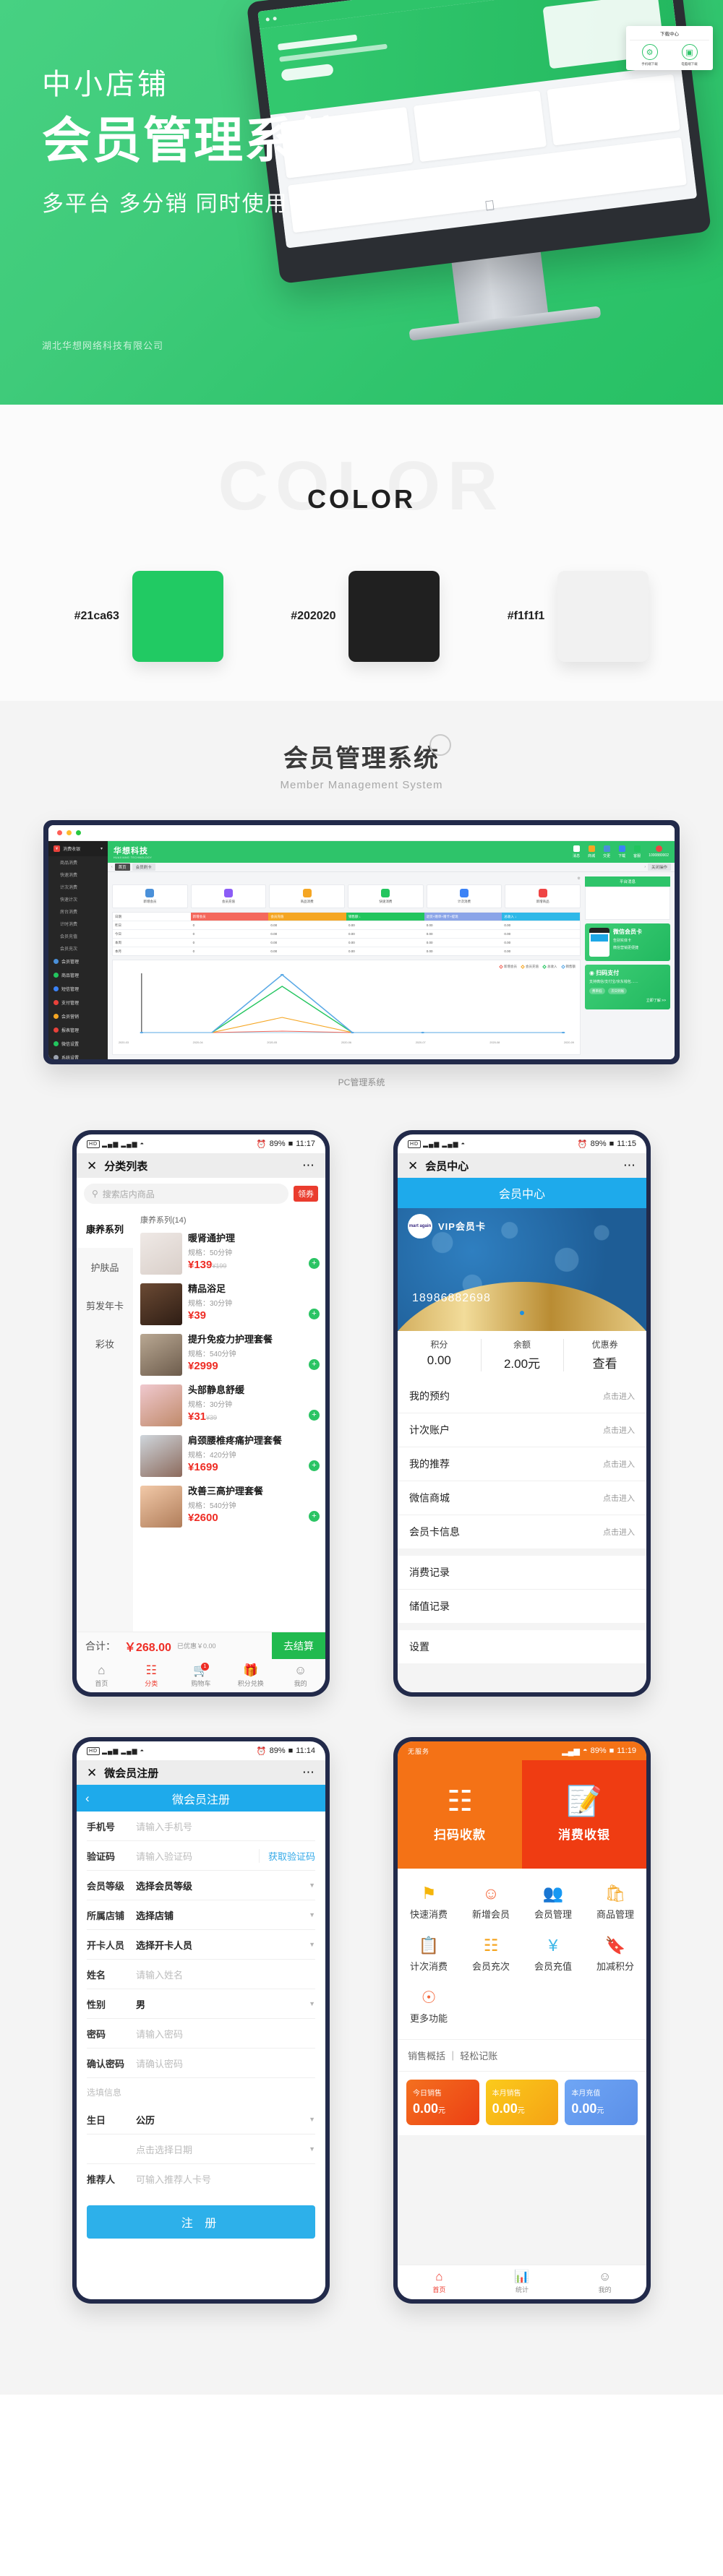 This screenshot has height=2576, width=723. What do you see at coordinates (225, 1974) in the screenshot?
I see `field-input: 请输入姓名` at bounding box center [225, 1974].